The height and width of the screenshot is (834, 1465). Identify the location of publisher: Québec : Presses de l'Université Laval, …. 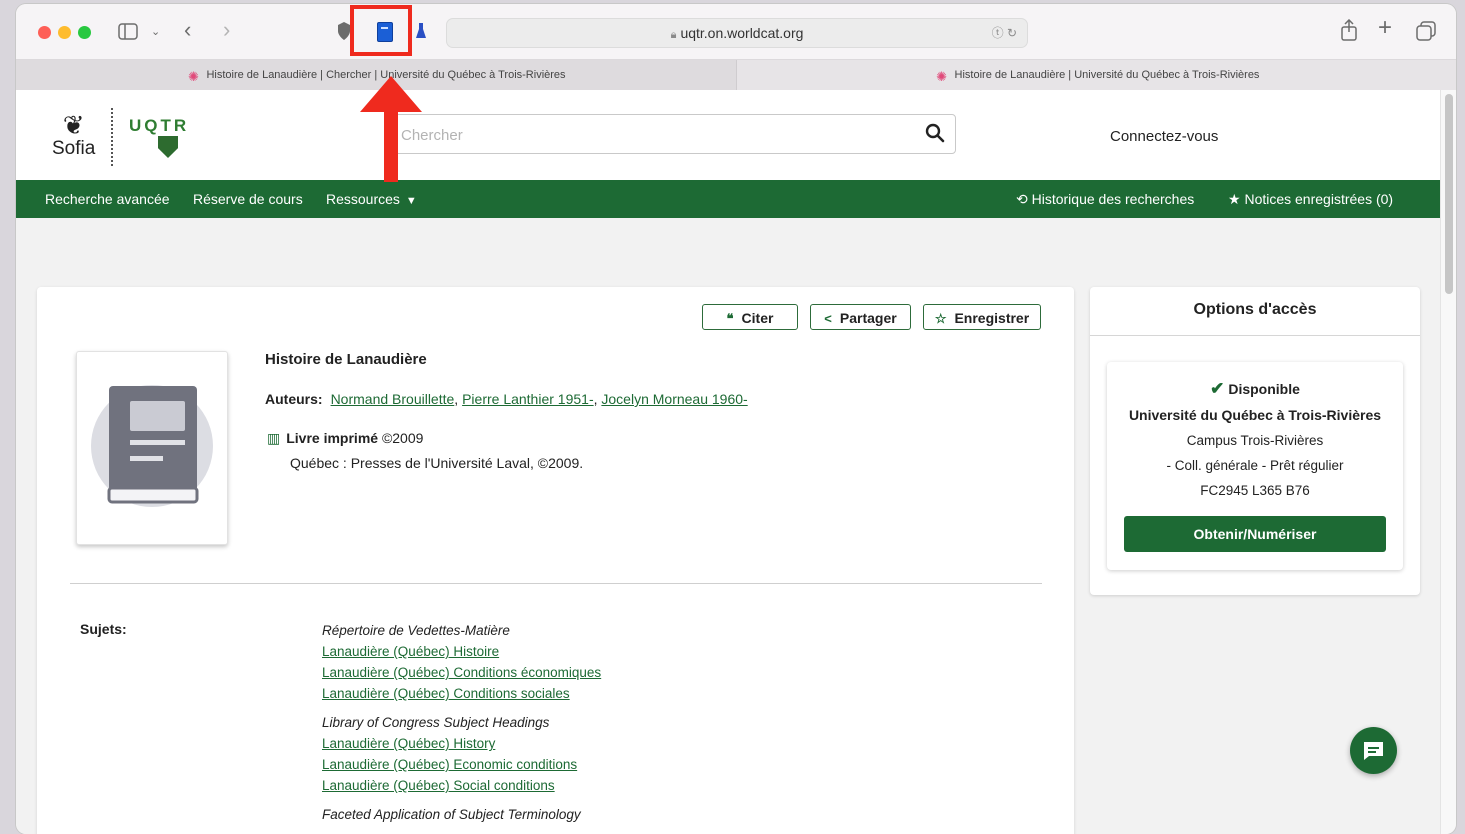
(437, 463).